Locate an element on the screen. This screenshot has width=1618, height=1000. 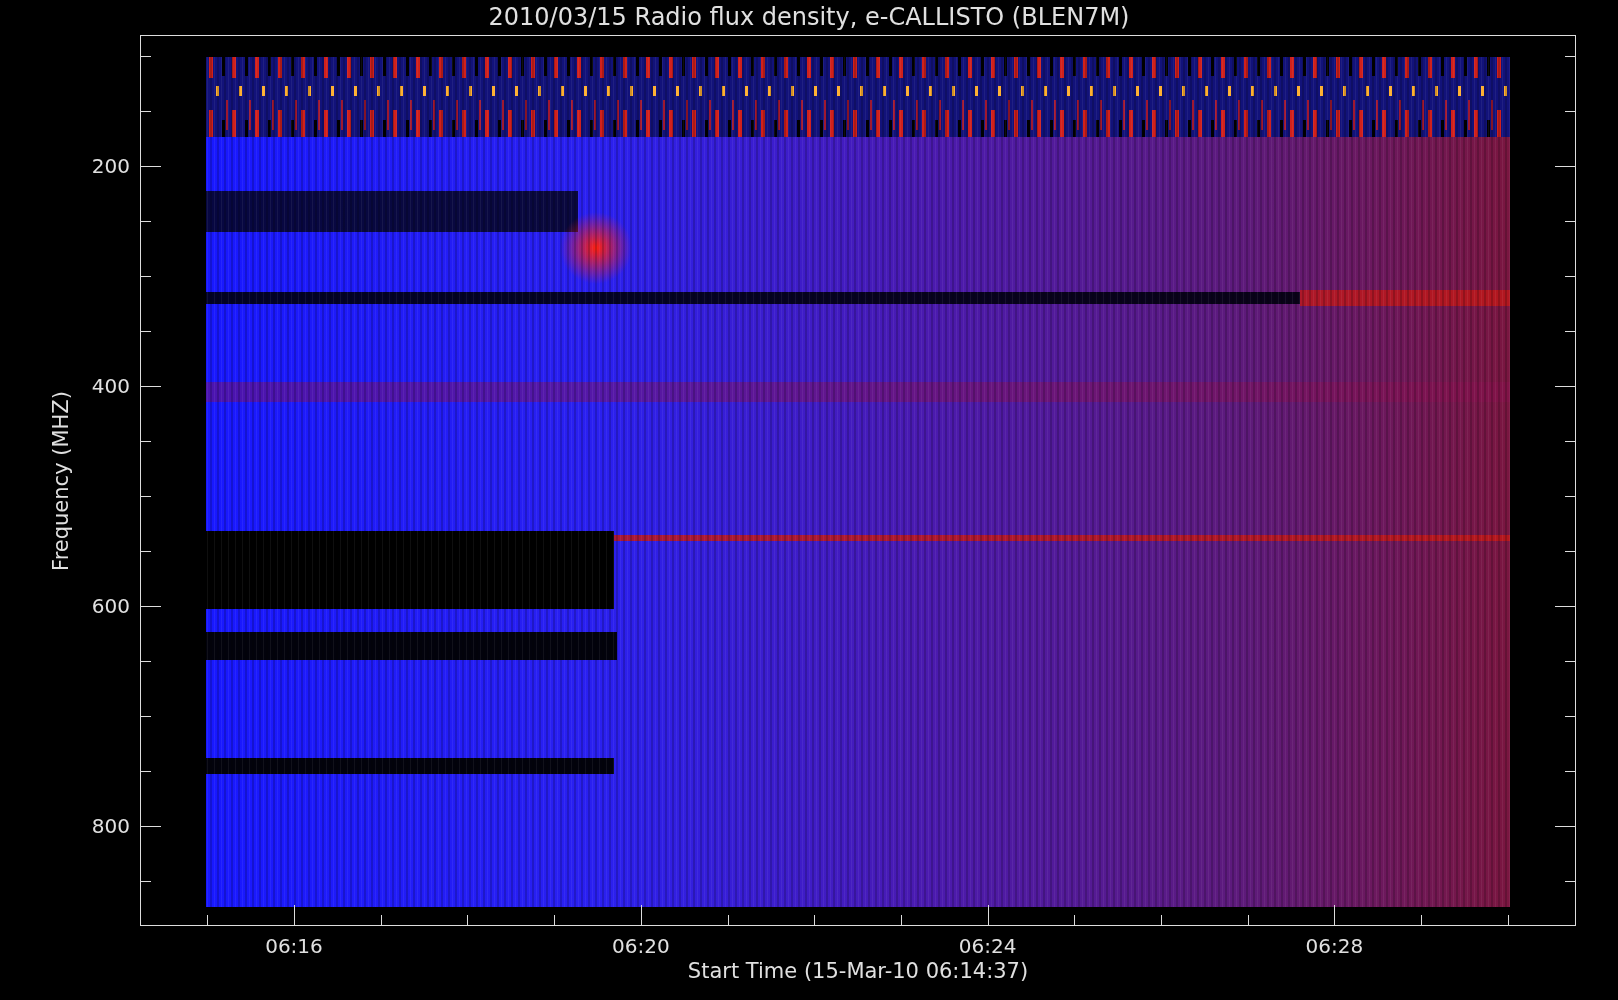
x-tick-label: 06:16 is located at coordinates (294, 946).